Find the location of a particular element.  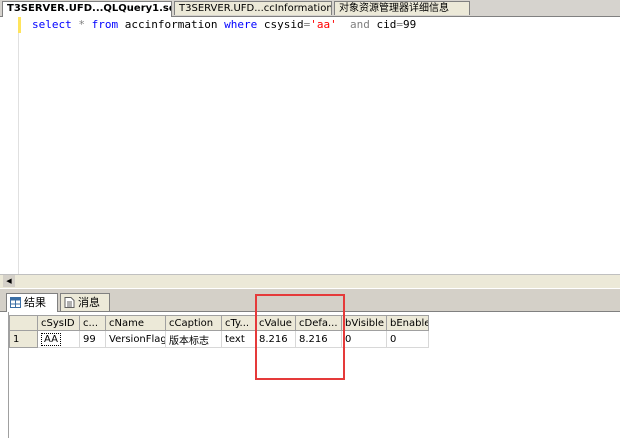

table-identifier: accinformation is located at coordinates (171, 24).